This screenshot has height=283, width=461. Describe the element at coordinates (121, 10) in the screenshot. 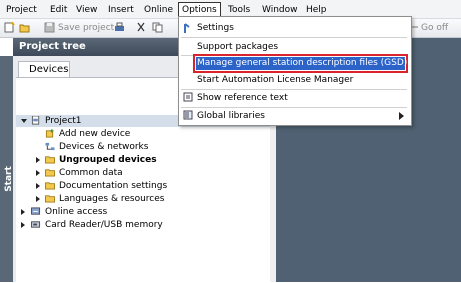

I see `menu-insert: Insert` at that location.